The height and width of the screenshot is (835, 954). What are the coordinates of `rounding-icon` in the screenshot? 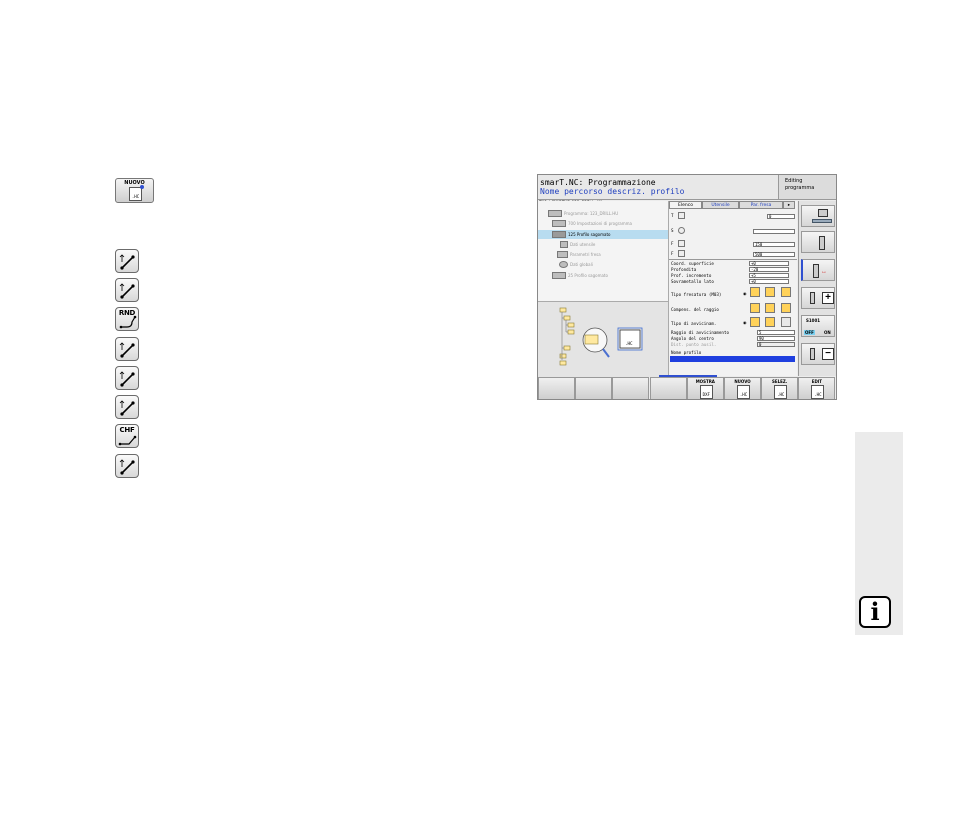 It's located at (128, 322).